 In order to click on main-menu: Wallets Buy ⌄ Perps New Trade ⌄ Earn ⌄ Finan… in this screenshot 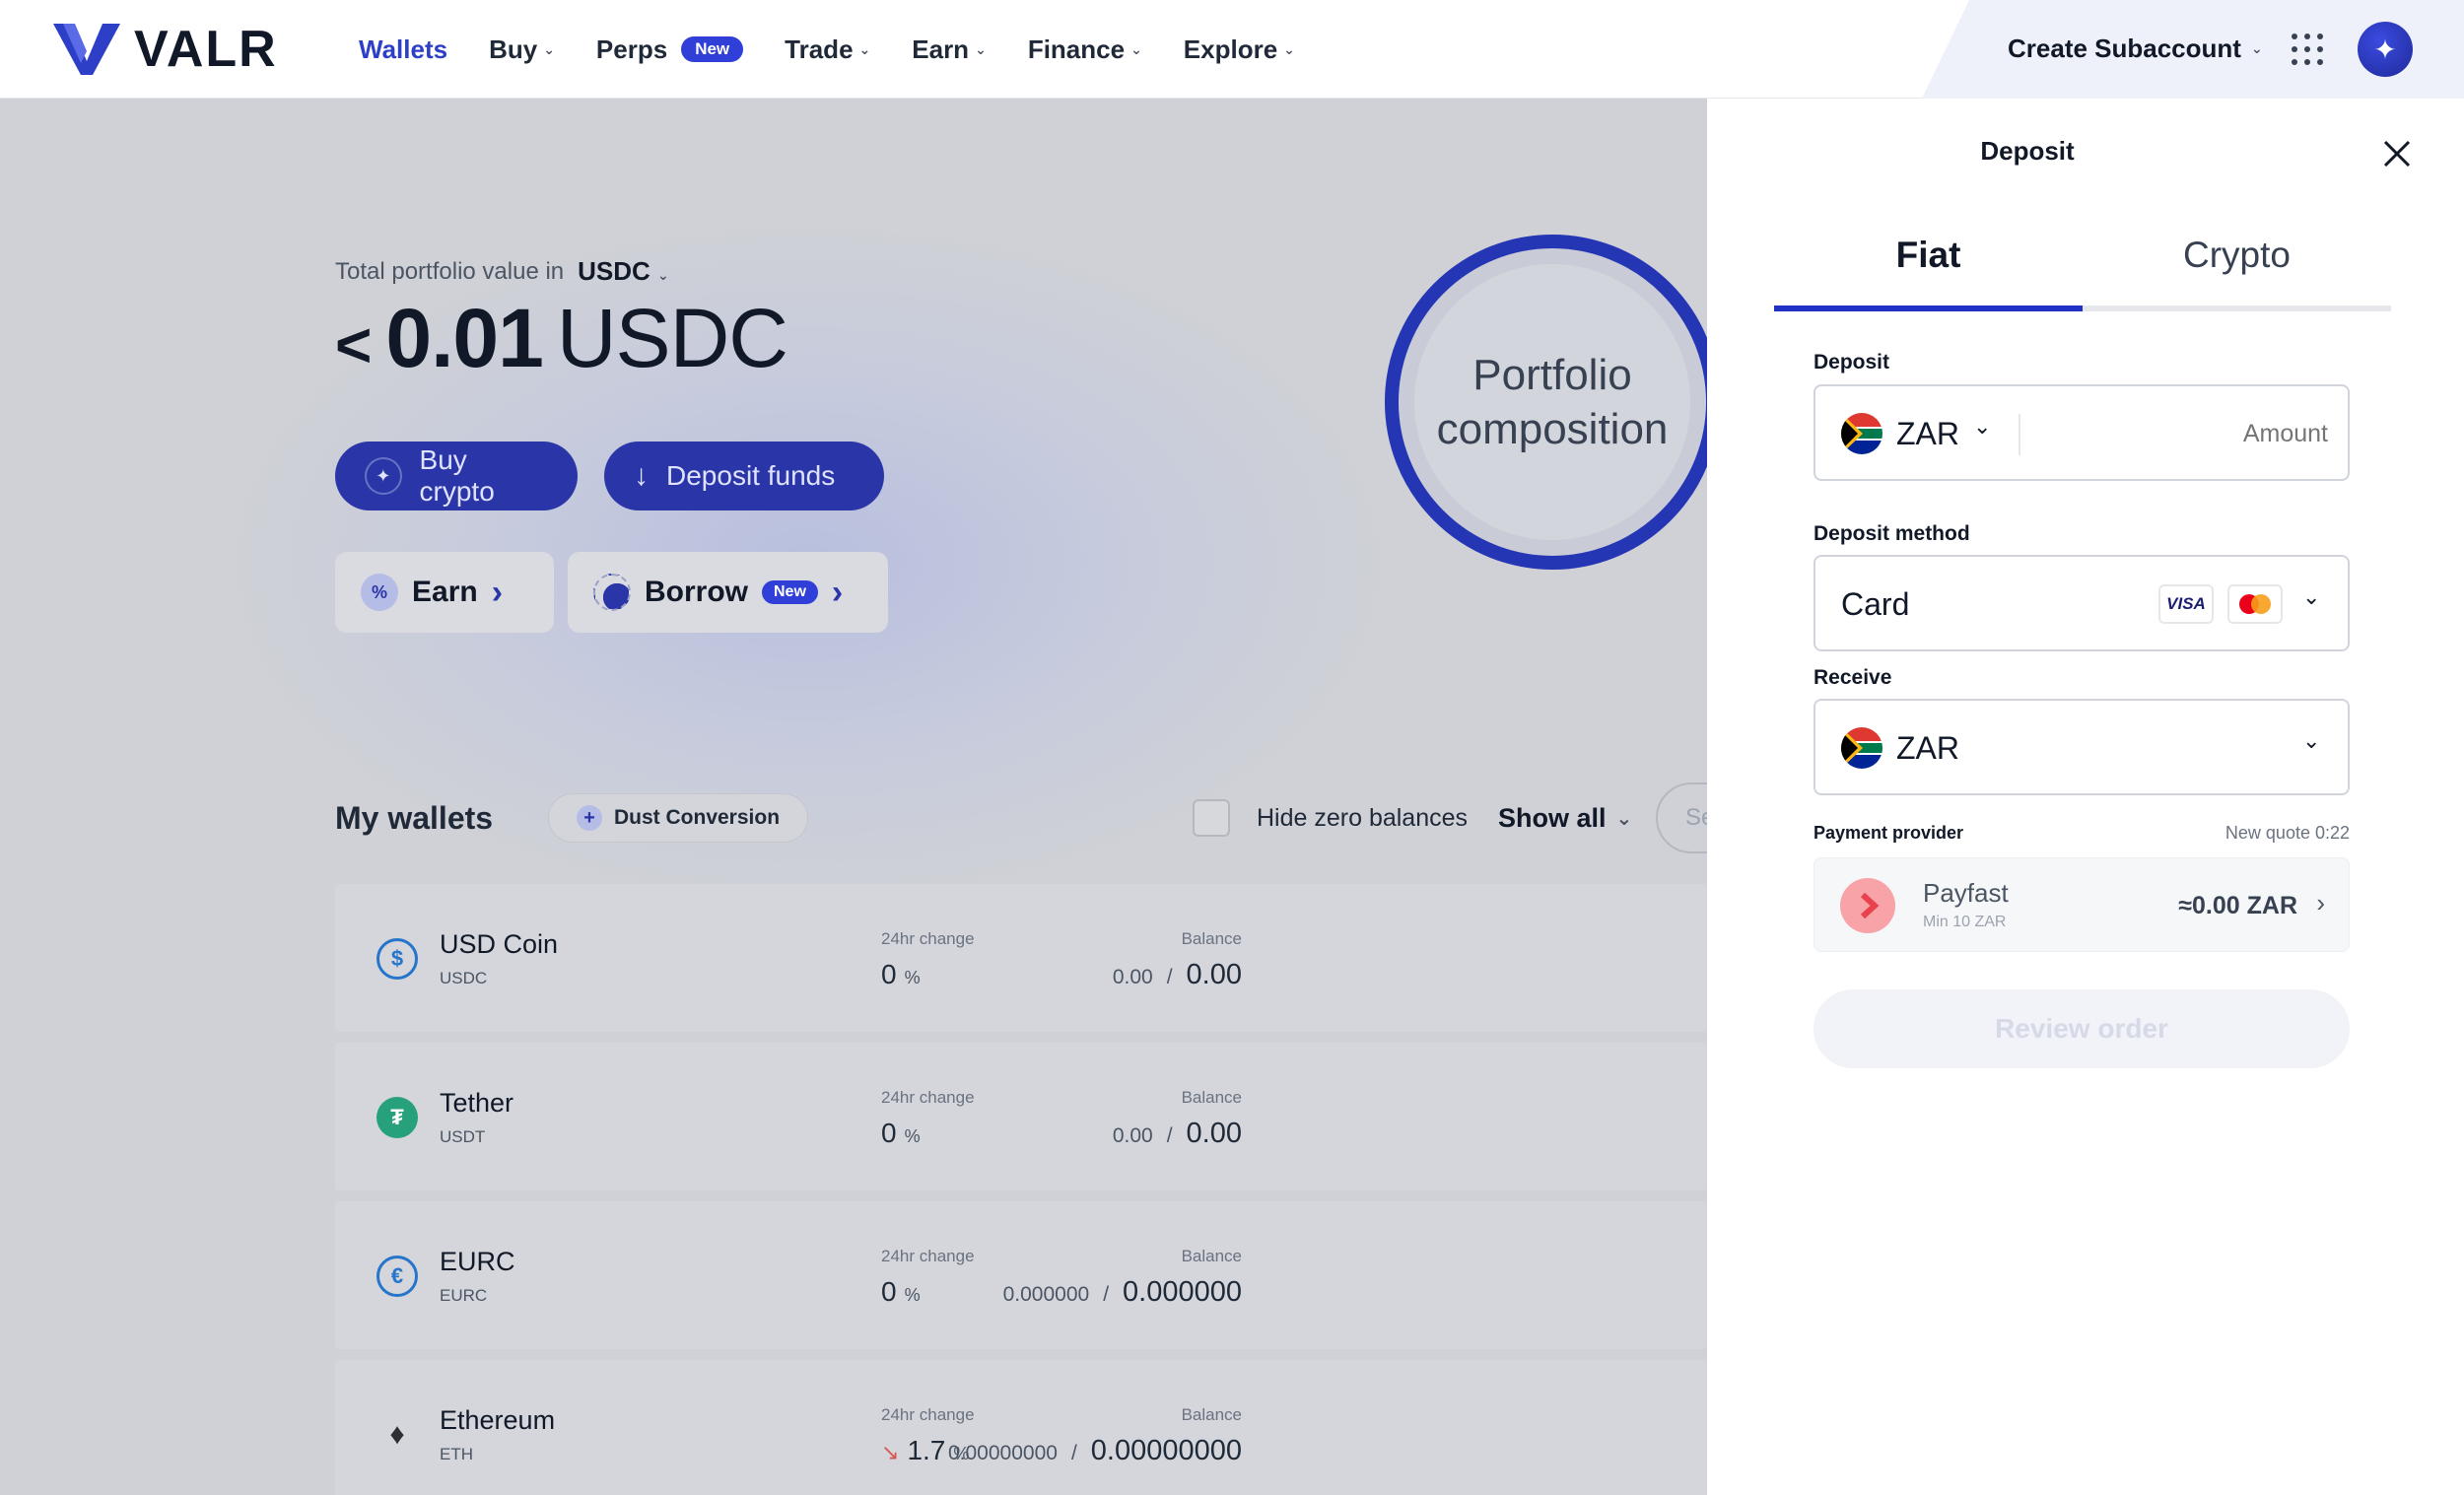, I will do `click(847, 49)`.